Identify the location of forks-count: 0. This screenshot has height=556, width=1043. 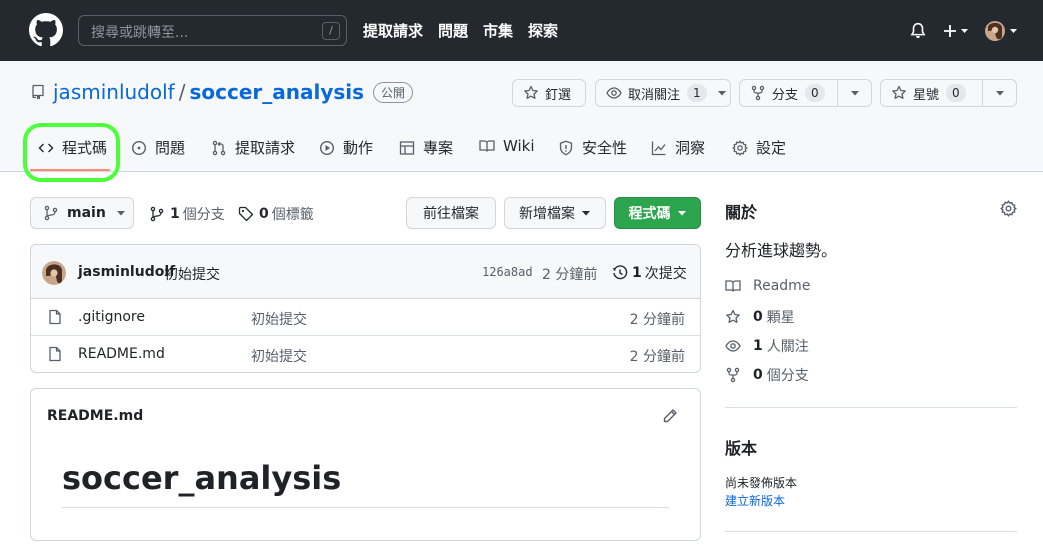
(758, 375).